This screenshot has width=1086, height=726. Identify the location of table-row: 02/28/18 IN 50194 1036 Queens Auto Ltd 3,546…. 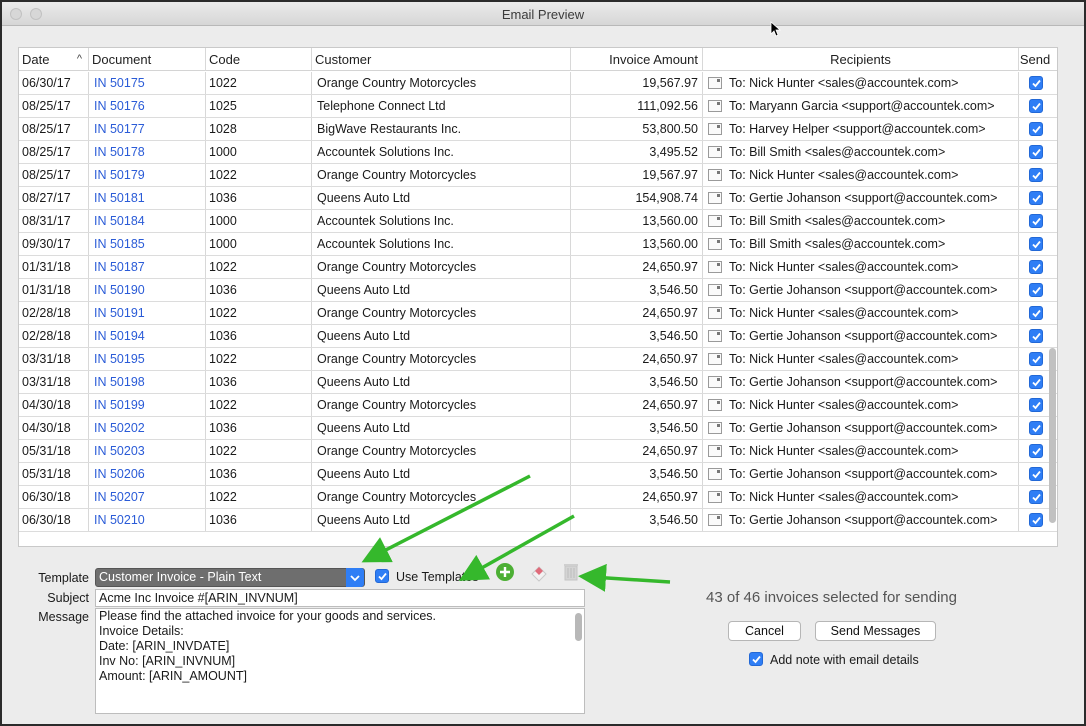
(538, 336).